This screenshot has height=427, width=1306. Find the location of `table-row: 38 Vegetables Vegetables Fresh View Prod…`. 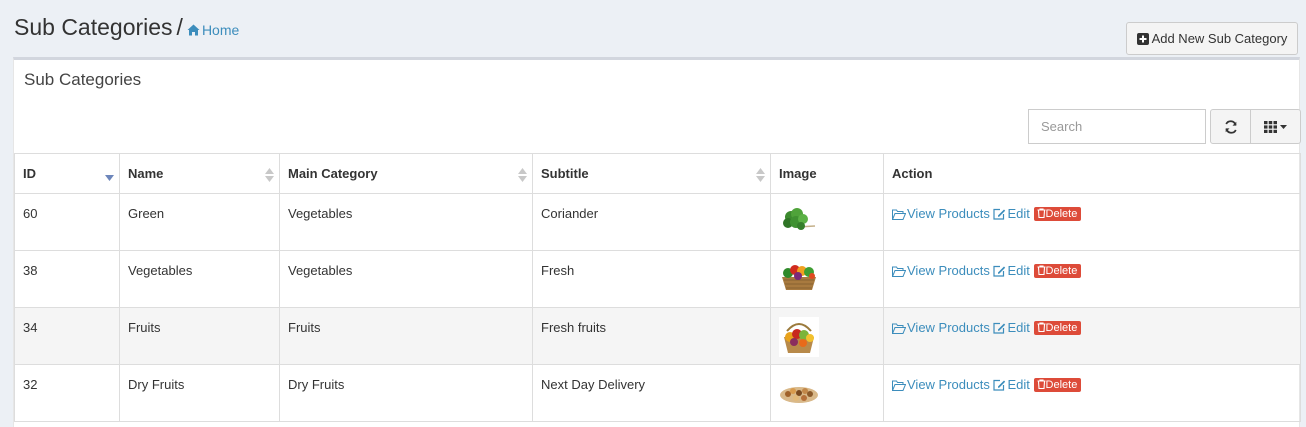

table-row: 38 Vegetables Vegetables Fresh View Prod… is located at coordinates (657, 279).